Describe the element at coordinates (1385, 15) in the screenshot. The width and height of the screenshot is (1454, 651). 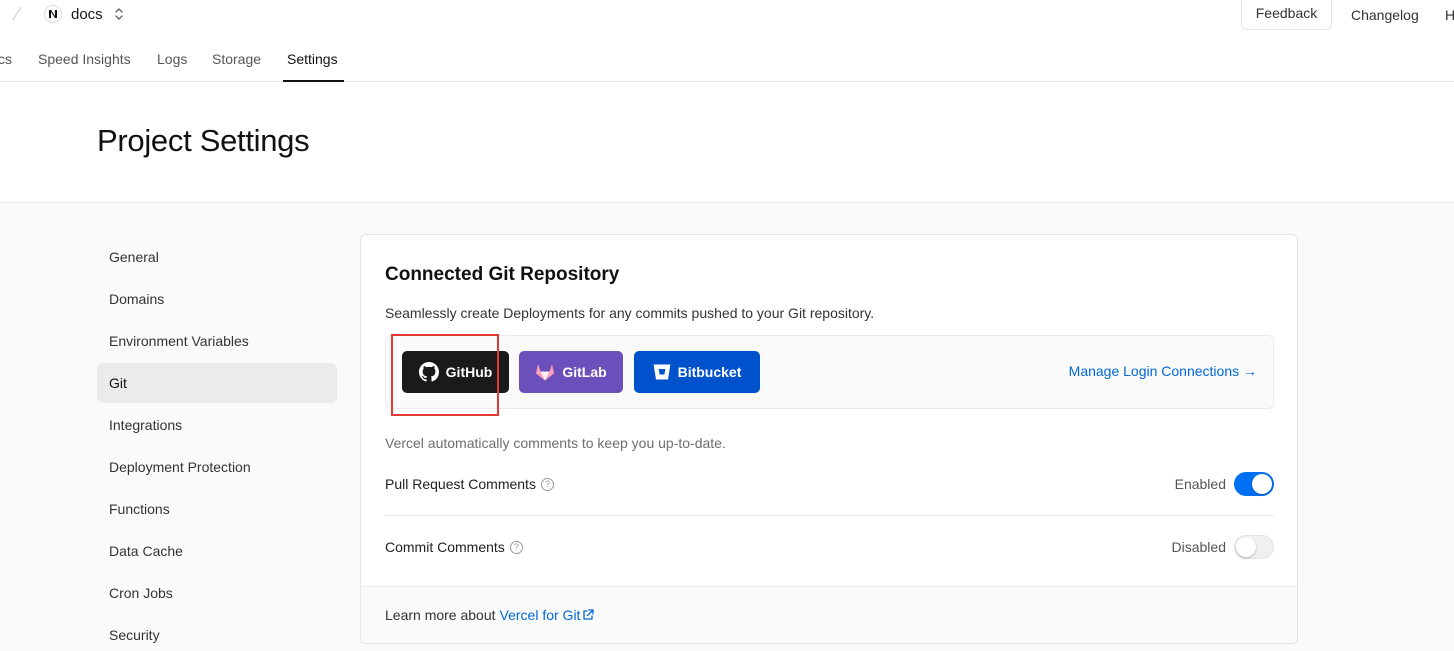
I see `changelog-link: Changelog` at that location.